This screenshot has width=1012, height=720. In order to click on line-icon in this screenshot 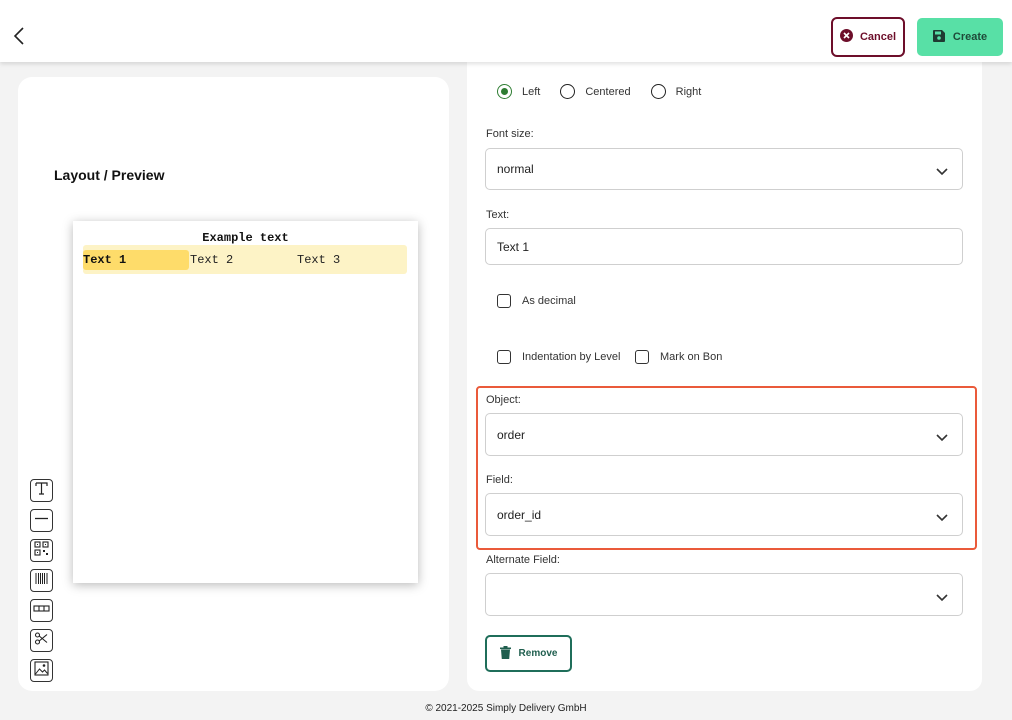, I will do `click(41, 521)`.